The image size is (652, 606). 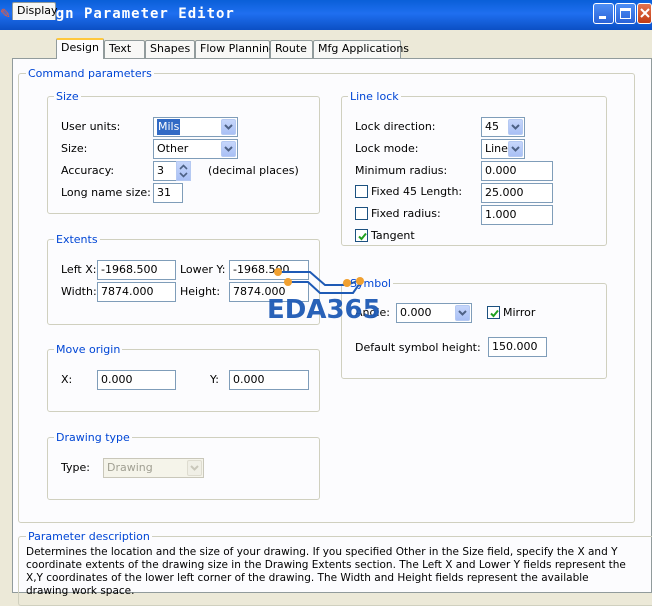 What do you see at coordinates (79, 291) in the screenshot?
I see `width-label: Width:` at bounding box center [79, 291].